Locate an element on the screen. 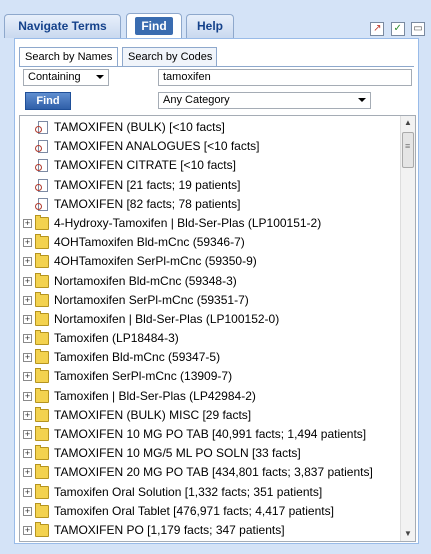 This screenshot has width=431, height=554. find-button: Find is located at coordinates (48, 101).